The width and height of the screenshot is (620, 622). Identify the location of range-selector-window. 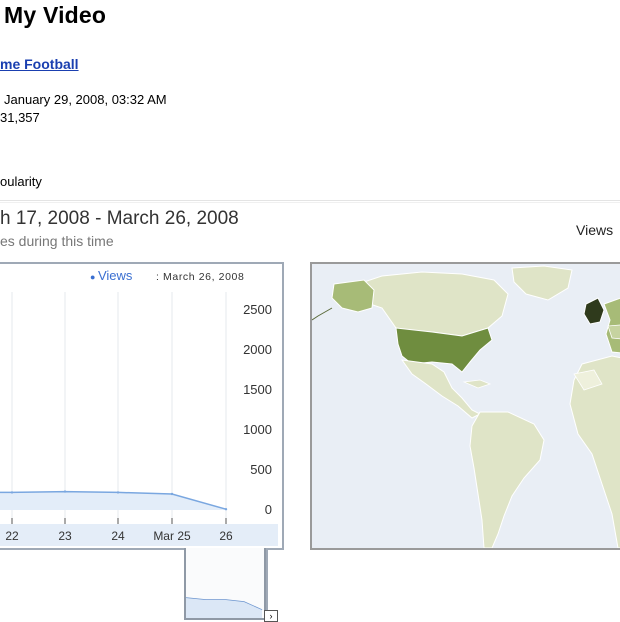
(225, 584).